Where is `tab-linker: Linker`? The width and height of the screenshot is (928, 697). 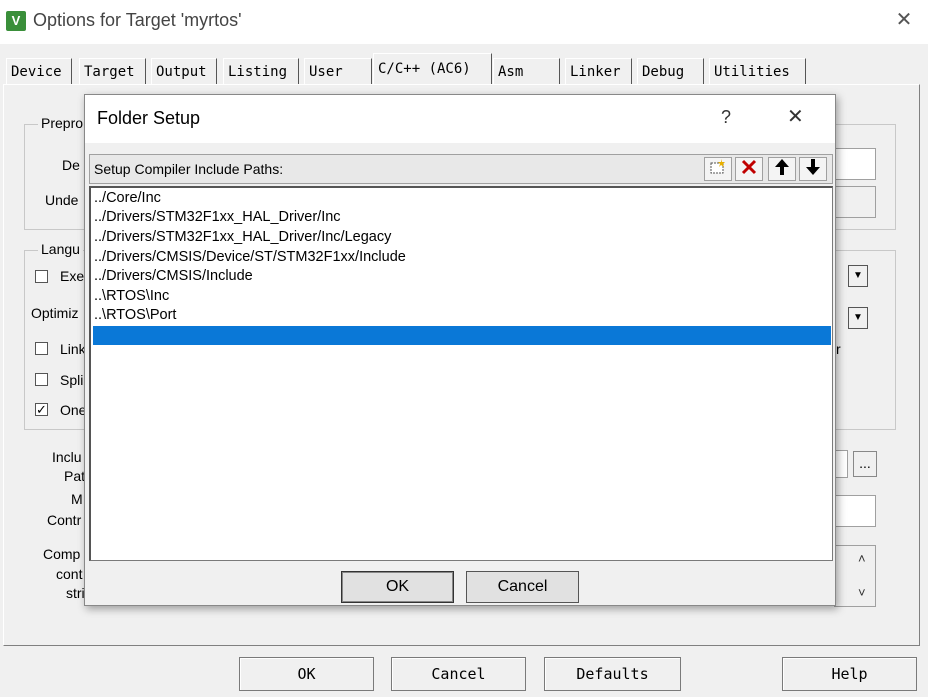
tab-linker: Linker is located at coordinates (598, 71).